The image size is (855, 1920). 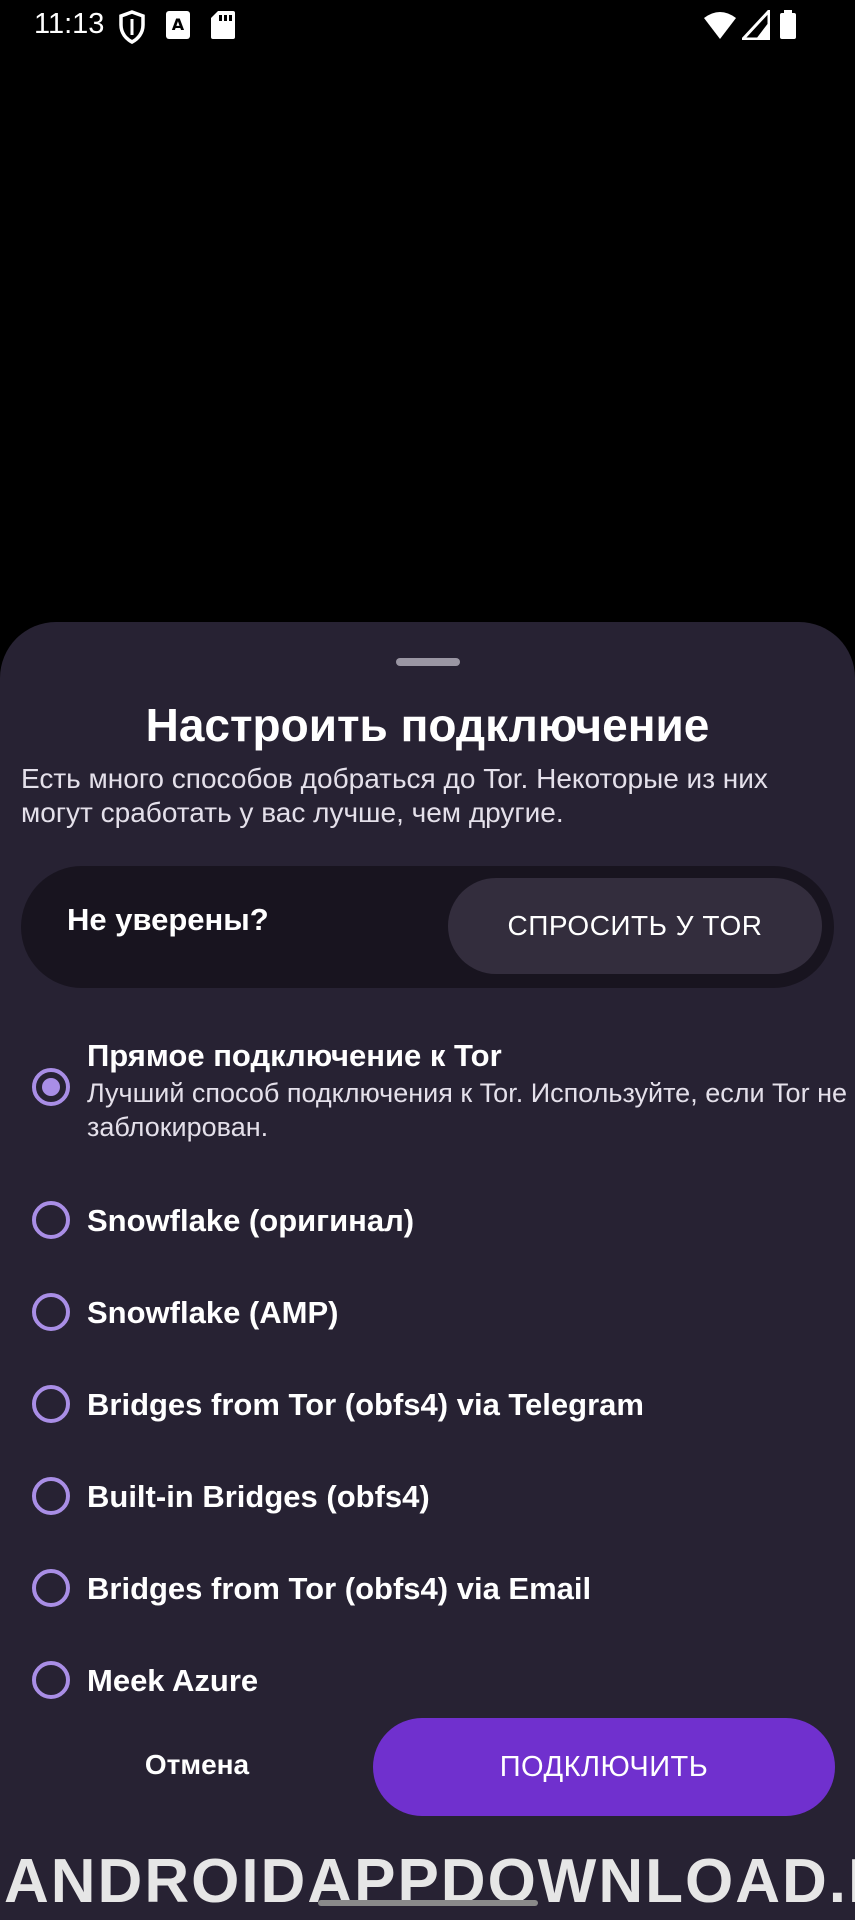 What do you see at coordinates (788, 27) in the screenshot?
I see `battery-icon` at bounding box center [788, 27].